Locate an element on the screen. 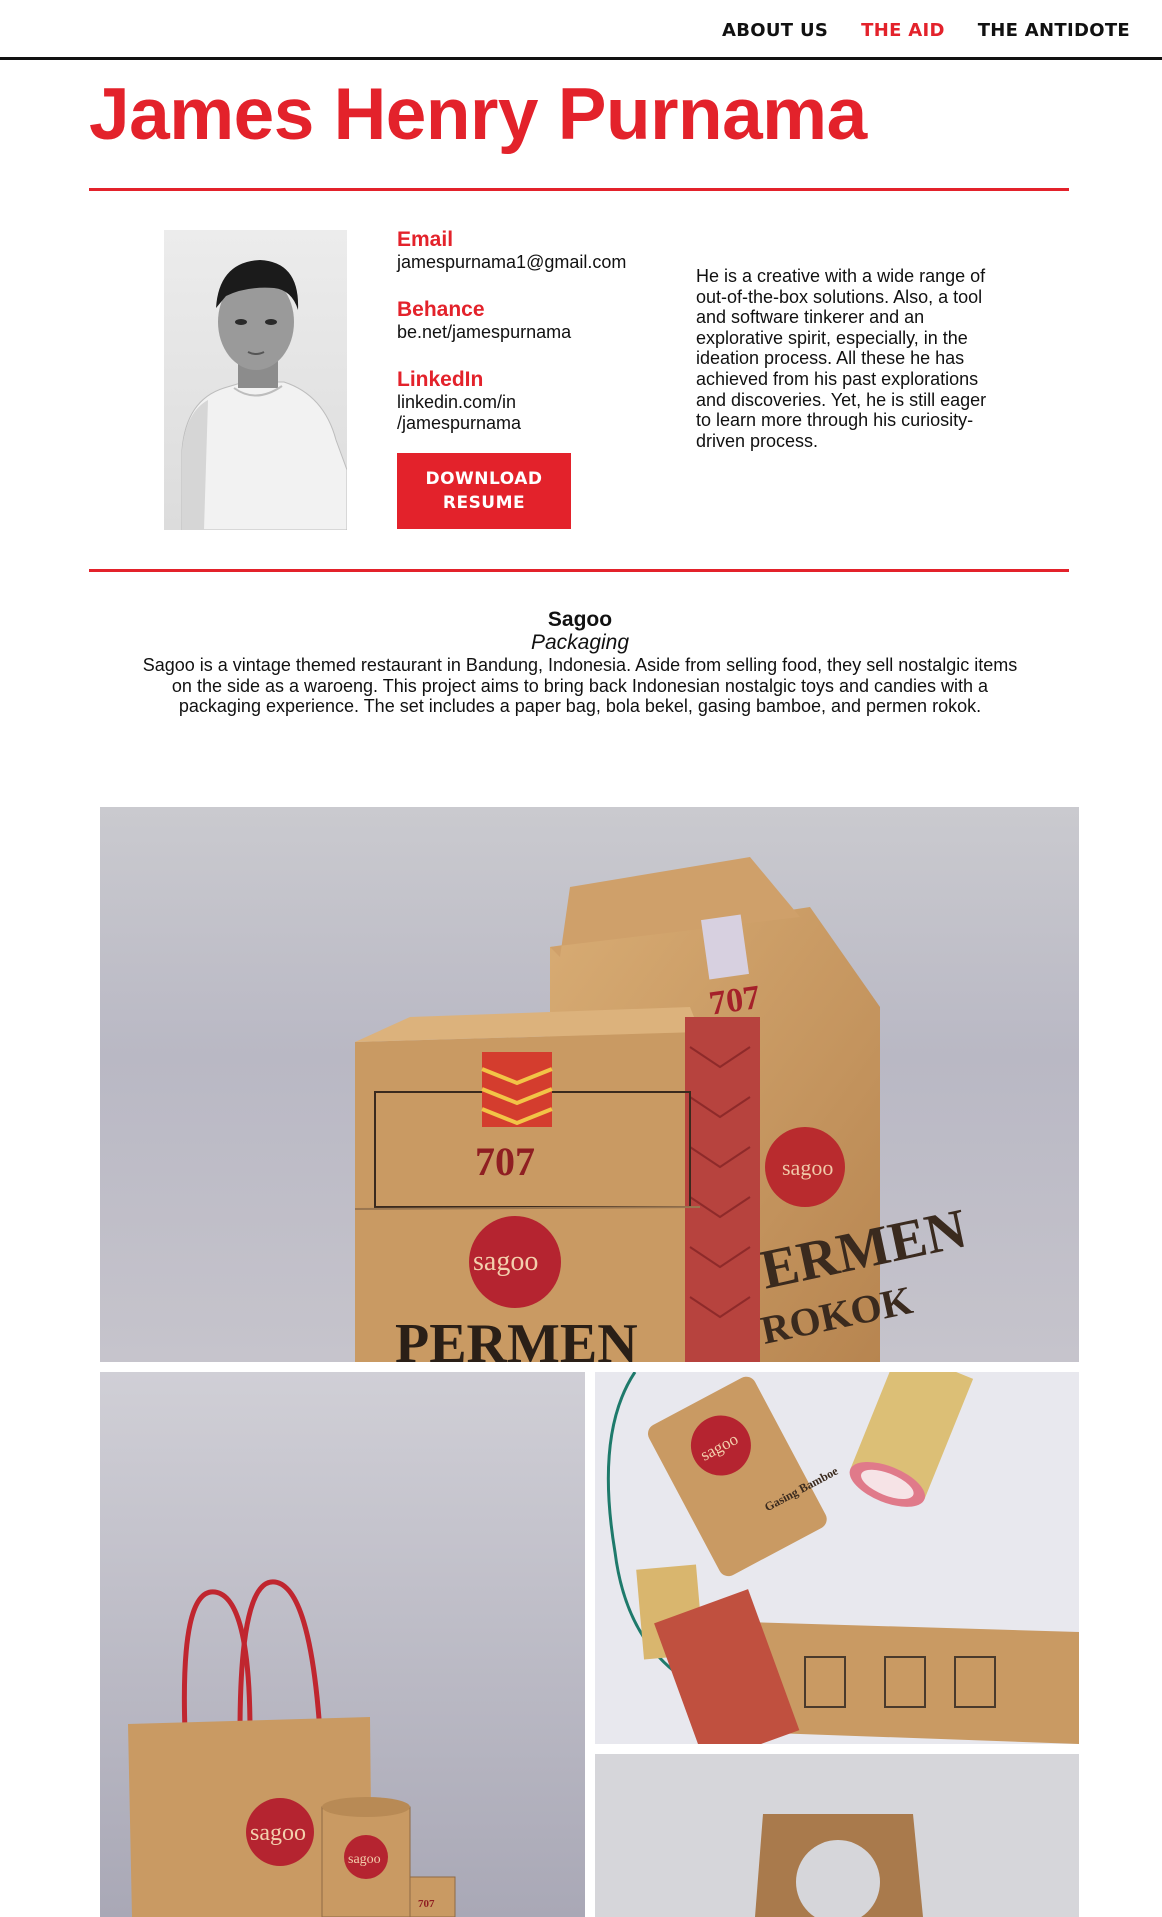 The image size is (1162, 1917). top-divider is located at coordinates (579, 189).